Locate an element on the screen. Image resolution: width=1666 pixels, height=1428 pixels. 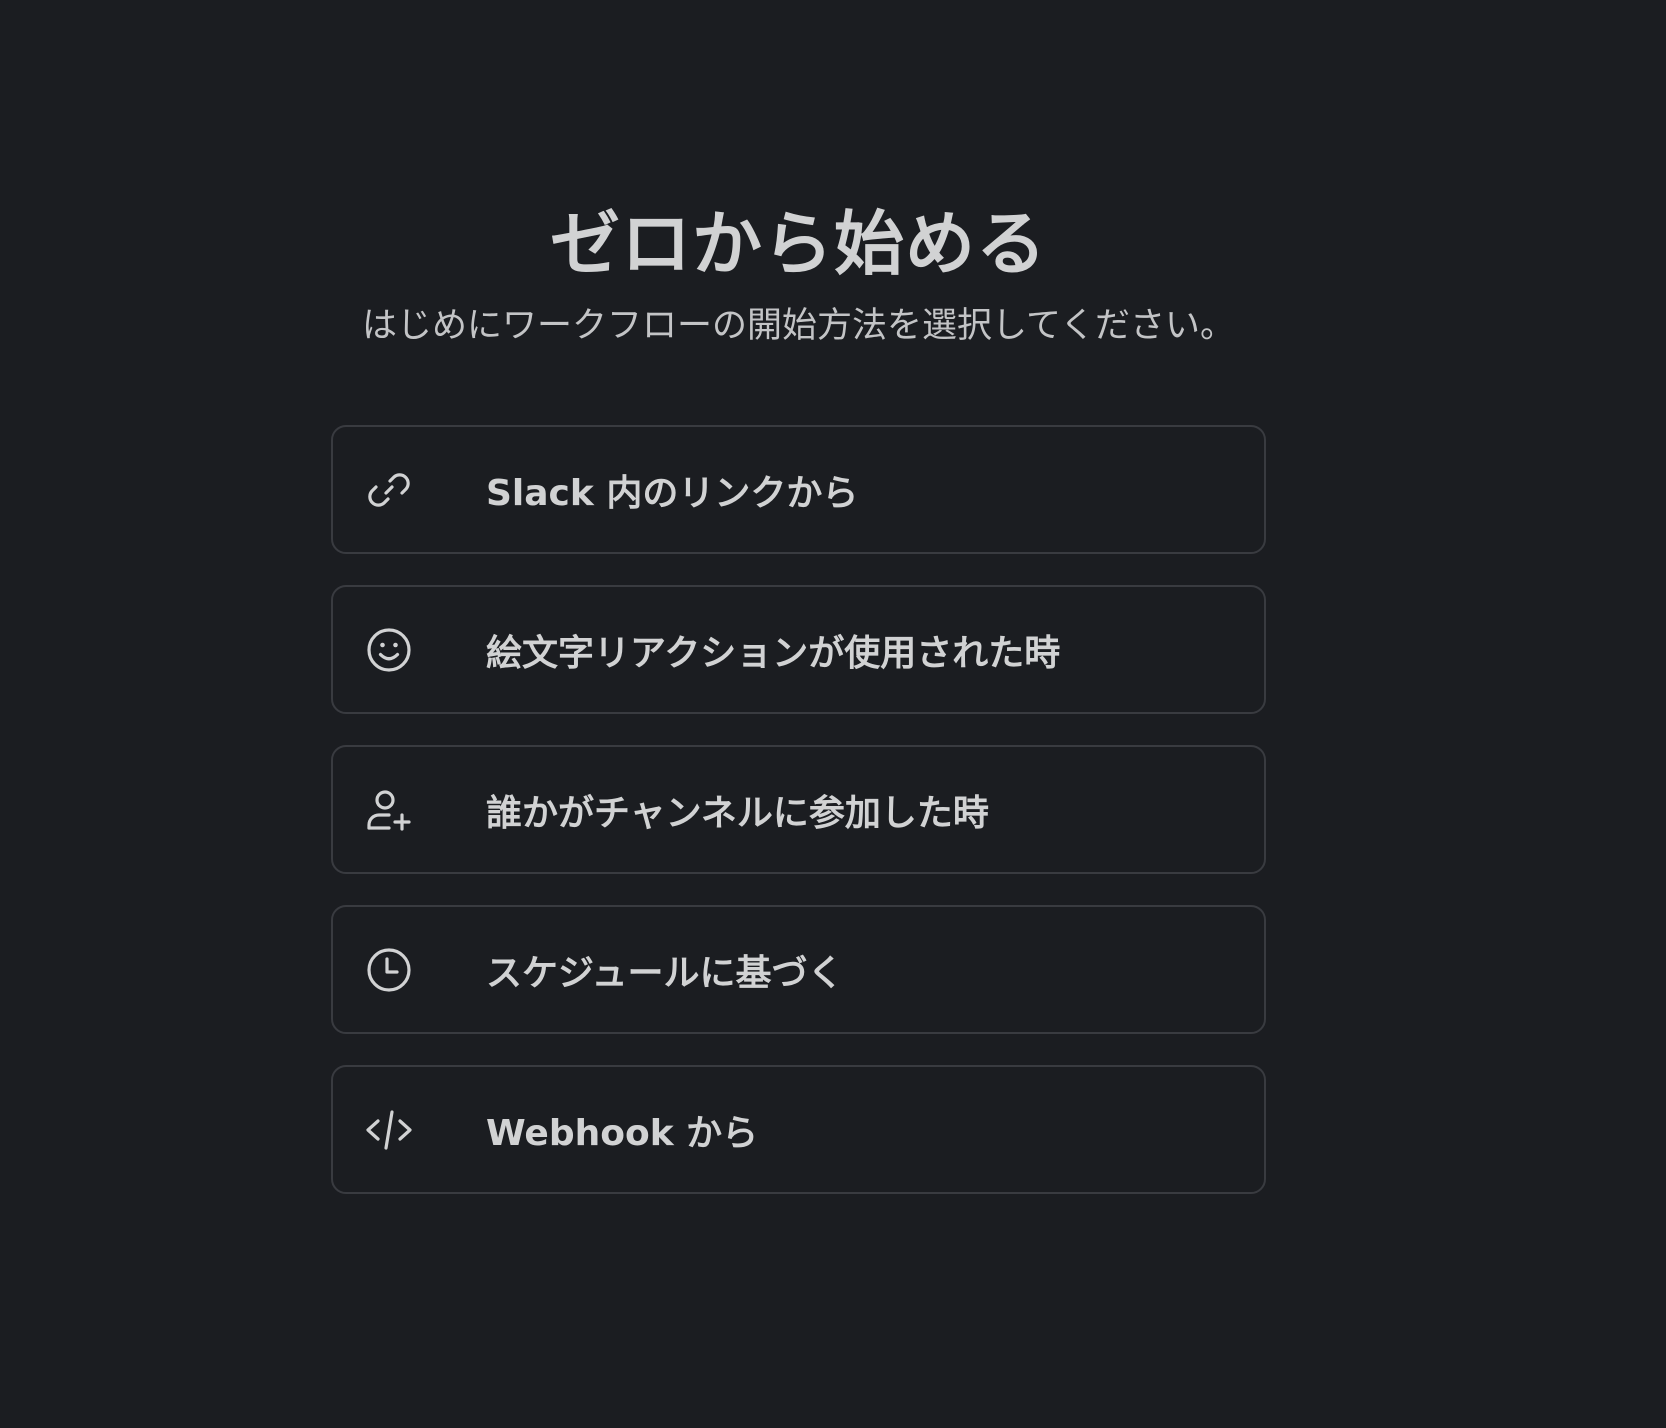
page-title: ゼロから始める is located at coordinates (798, 244).